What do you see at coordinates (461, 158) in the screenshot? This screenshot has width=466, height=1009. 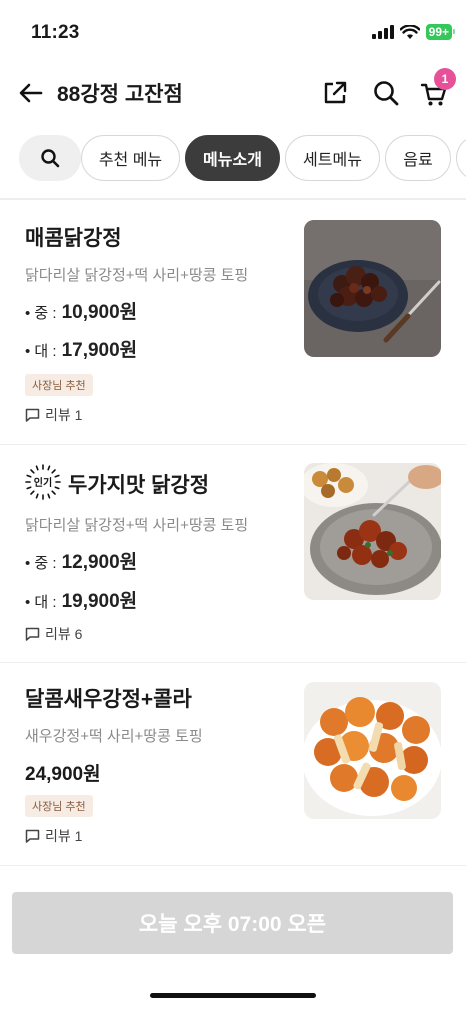 I see `tab-more` at bounding box center [461, 158].